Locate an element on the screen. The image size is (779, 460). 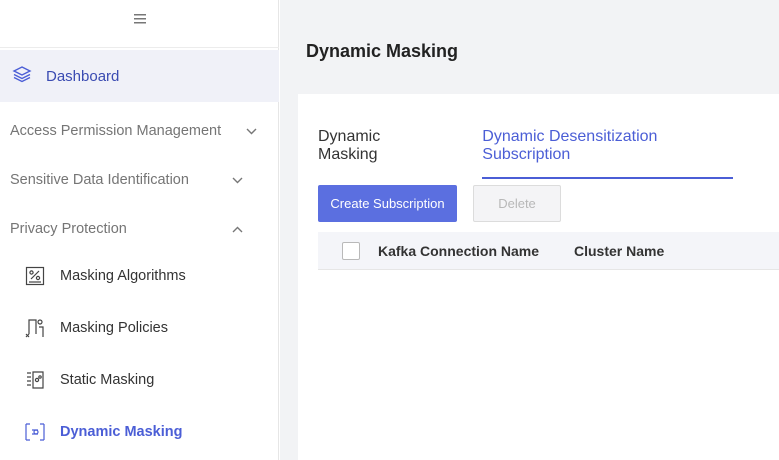
percent-icon is located at coordinates (35, 276).